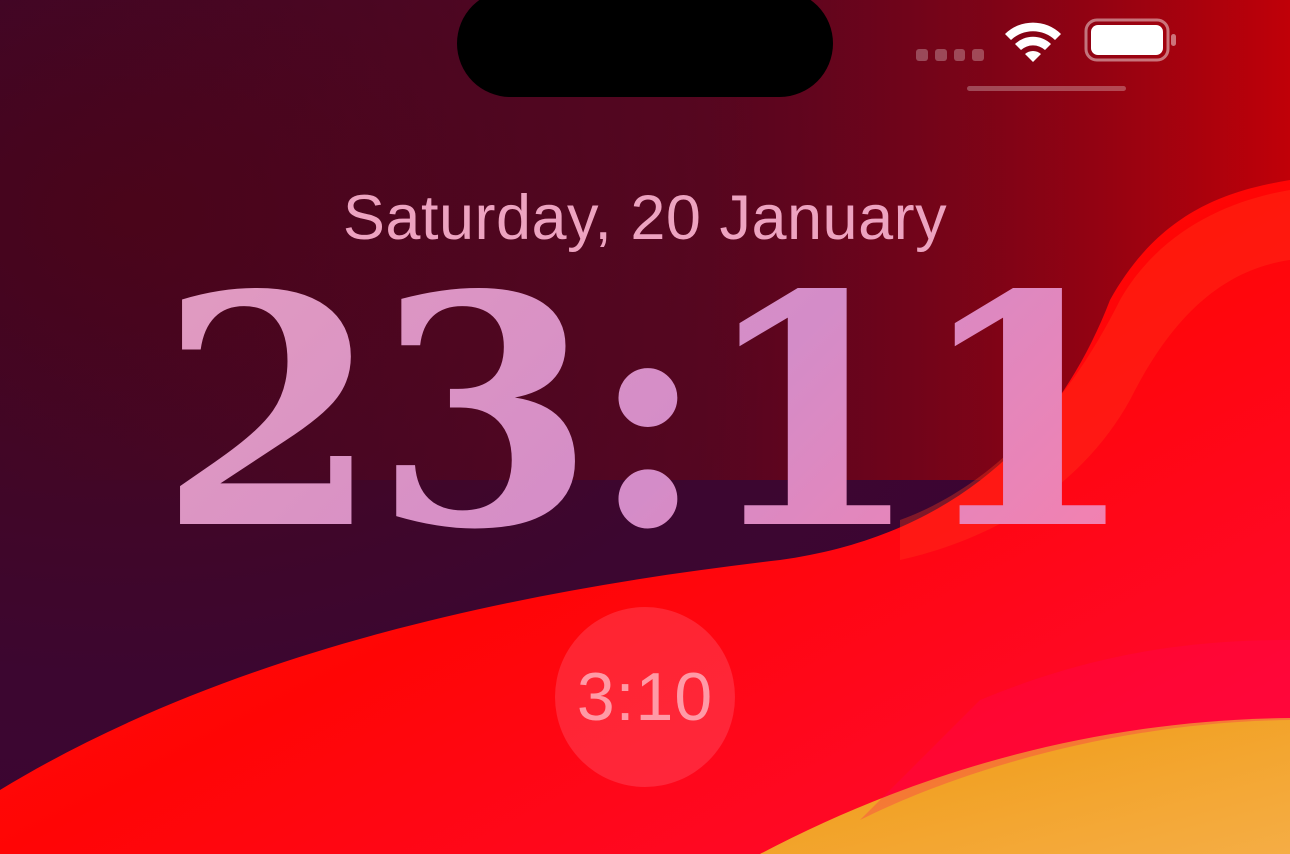 The image size is (1290, 854). What do you see at coordinates (1033, 42) in the screenshot?
I see `wifi-icon` at bounding box center [1033, 42].